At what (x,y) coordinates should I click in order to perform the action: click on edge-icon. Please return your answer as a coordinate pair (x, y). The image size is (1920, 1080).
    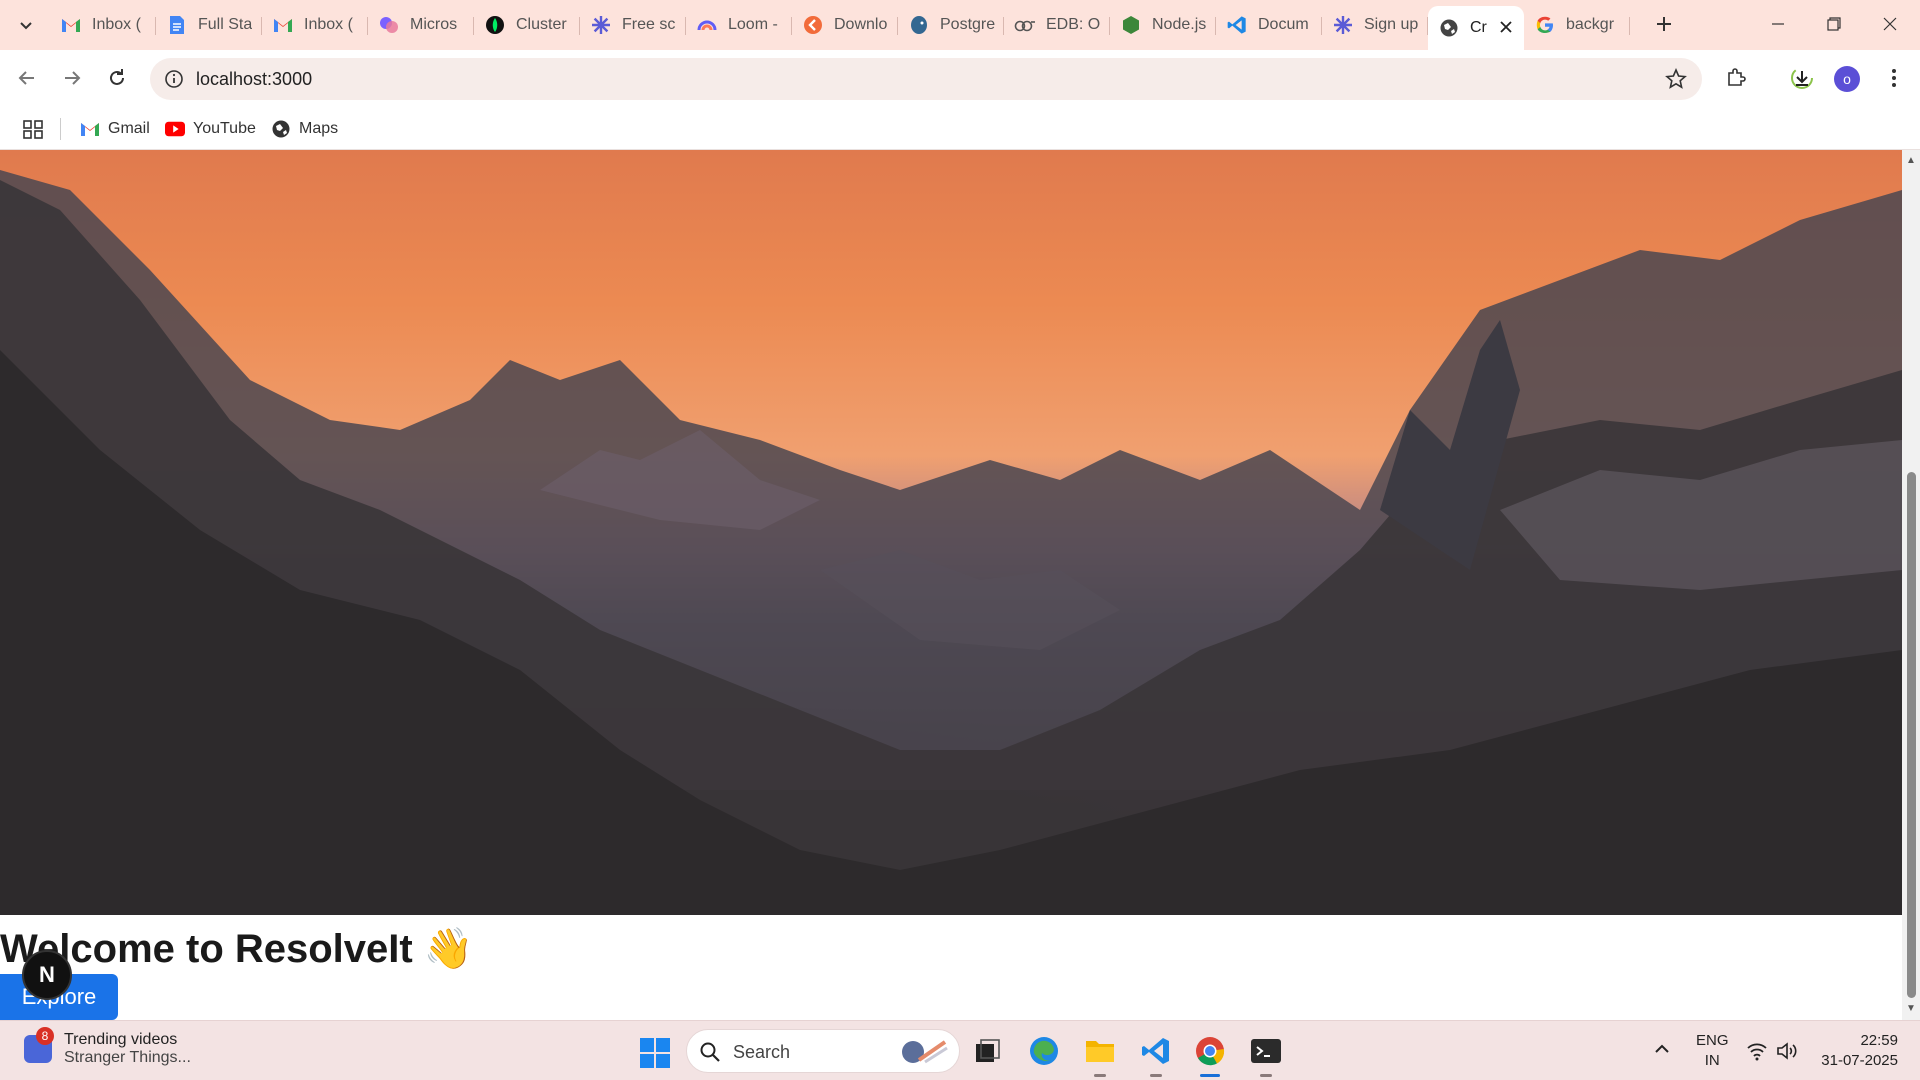
    Looking at the image, I should click on (1044, 1051).